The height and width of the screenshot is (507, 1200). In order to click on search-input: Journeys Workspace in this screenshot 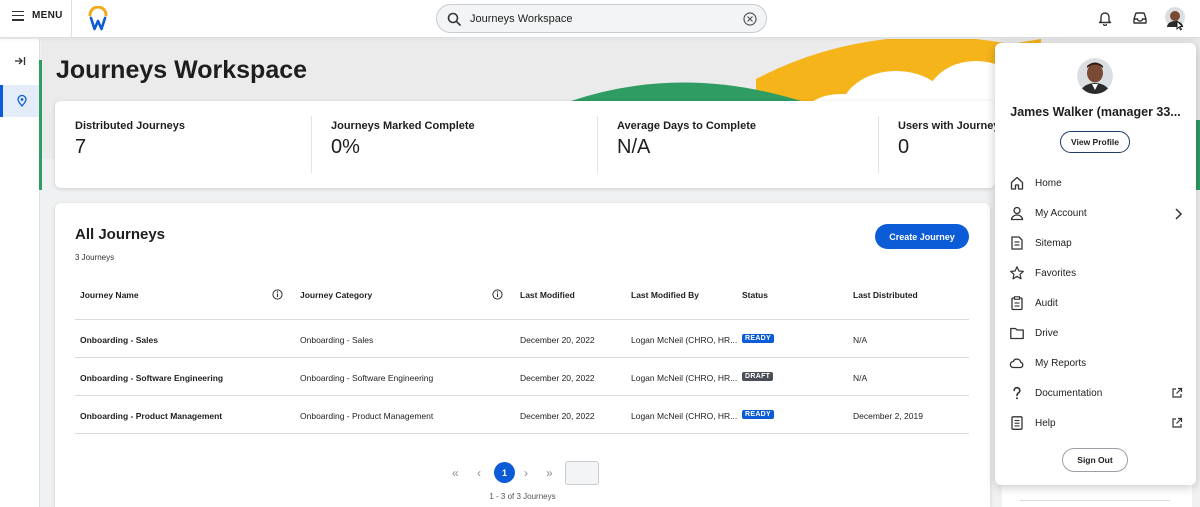, I will do `click(521, 19)`.